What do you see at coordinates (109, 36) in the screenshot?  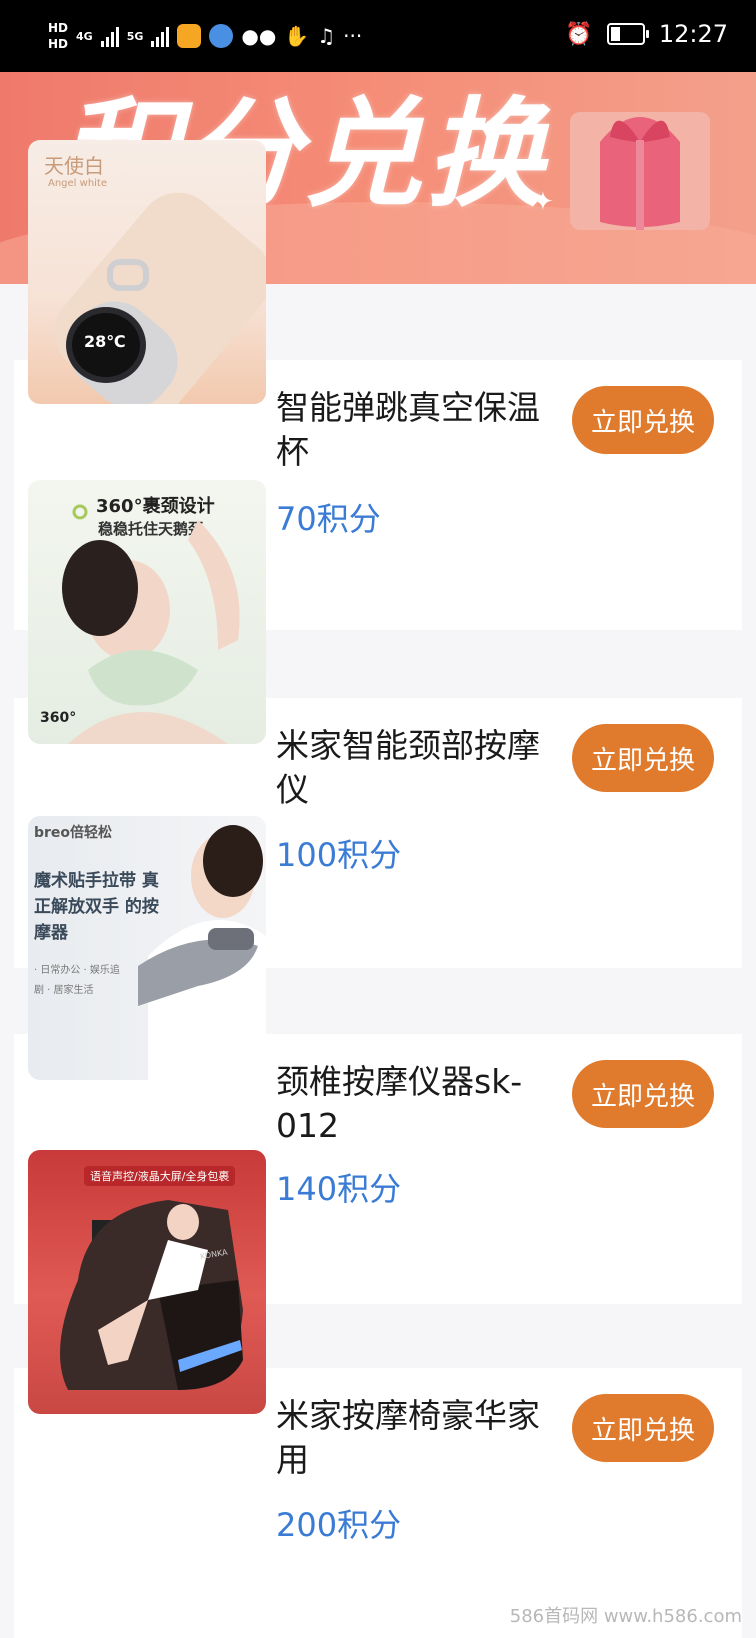 I see `signal-strength-icon` at bounding box center [109, 36].